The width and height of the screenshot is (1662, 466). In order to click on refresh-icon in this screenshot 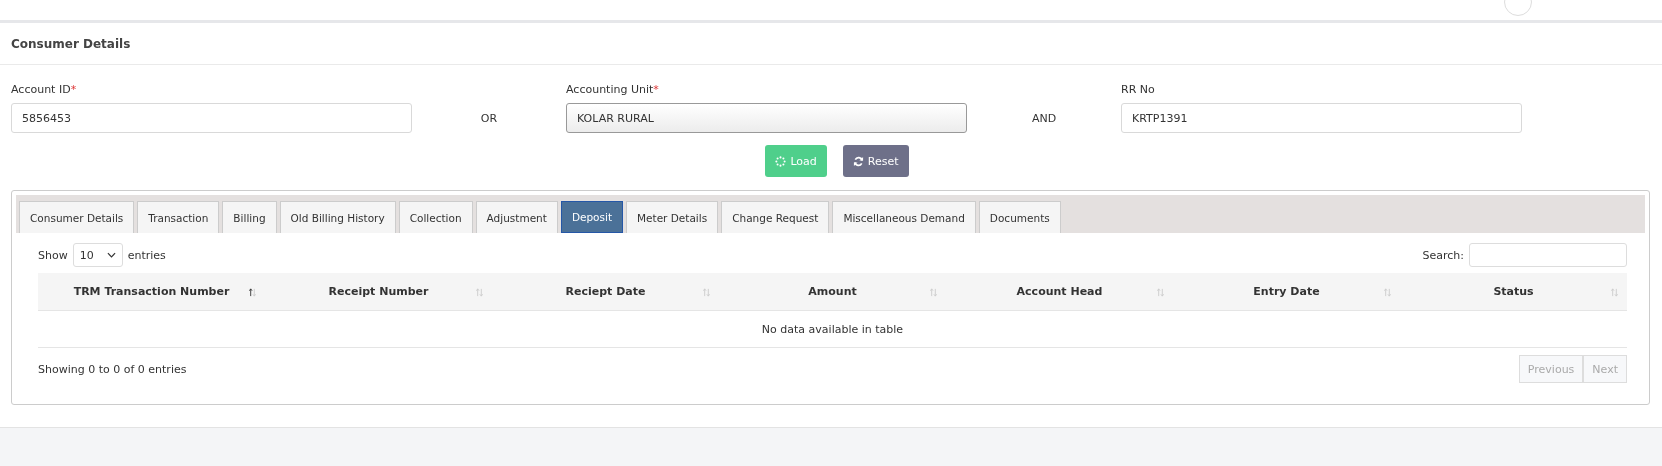, I will do `click(858, 161)`.